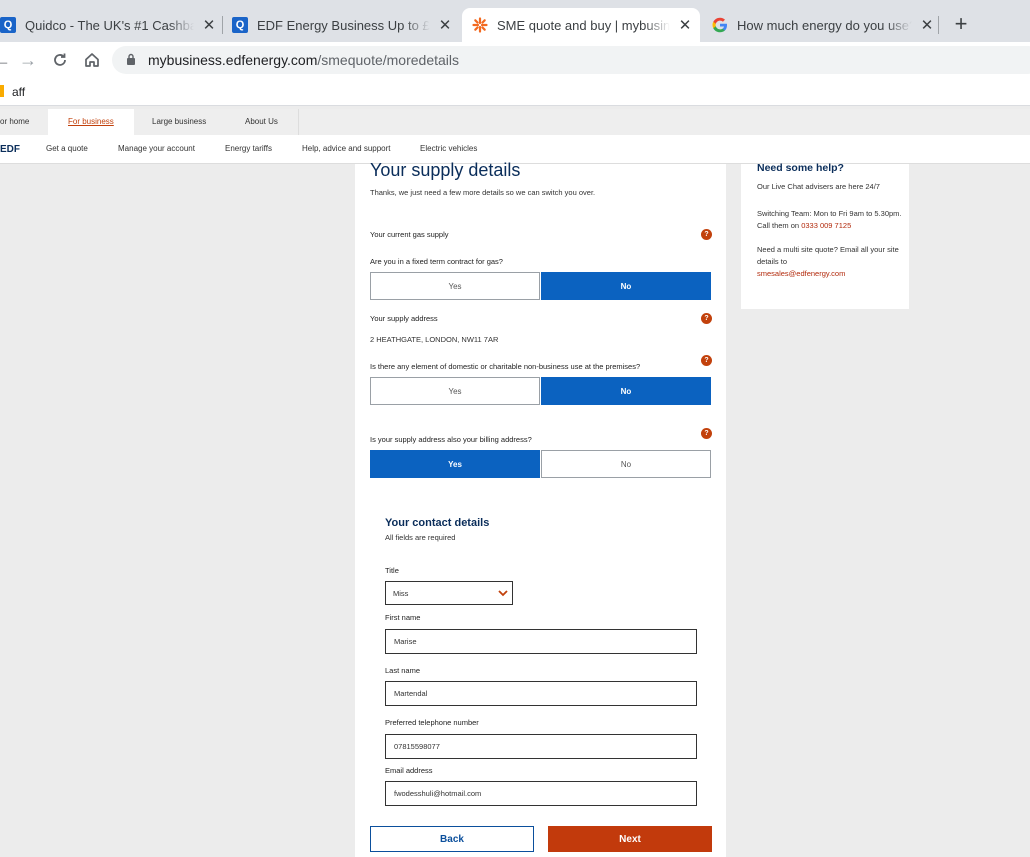  Describe the element at coordinates (448, 148) in the screenshot. I see `nav-electric-vehicles: Electric vehicles` at that location.